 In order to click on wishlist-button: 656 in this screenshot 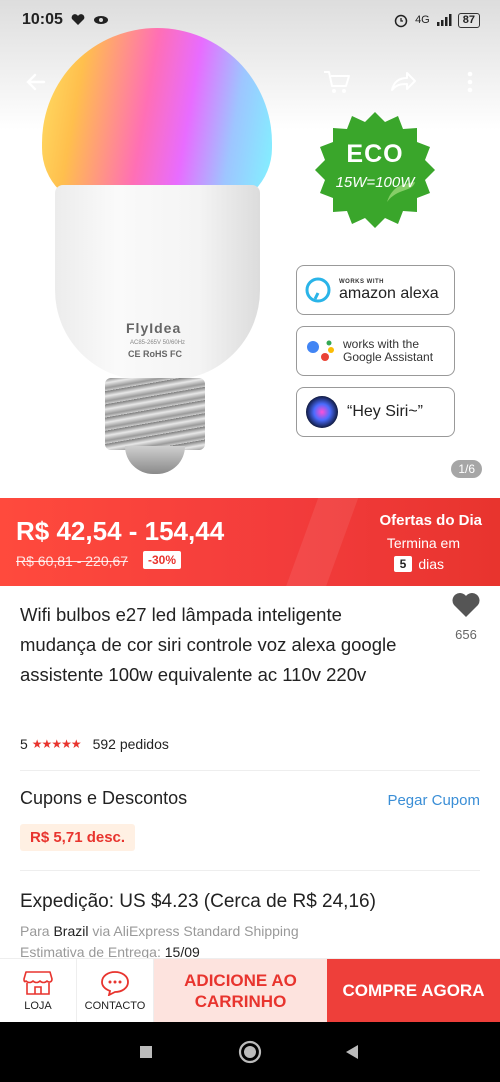, I will do `click(466, 617)`.